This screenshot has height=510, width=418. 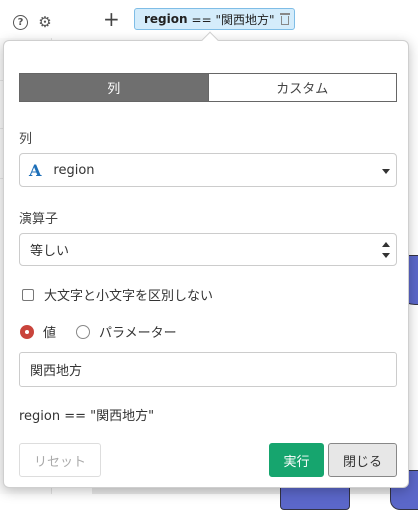 What do you see at coordinates (208, 369) in the screenshot?
I see `value-input: 関西地方` at bounding box center [208, 369].